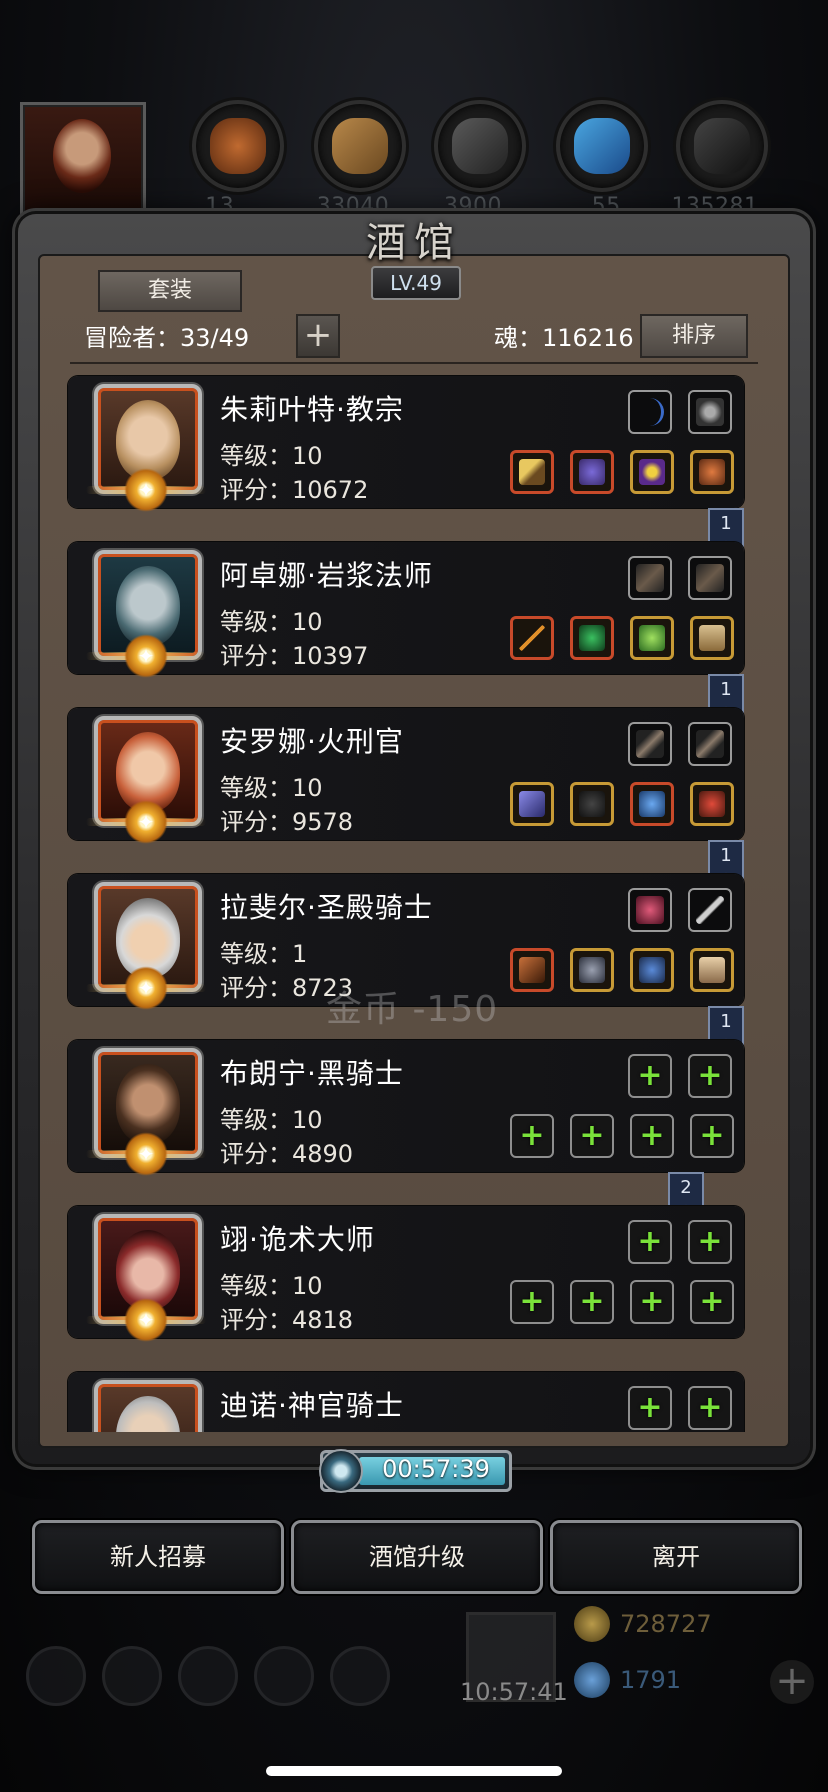 Image resolution: width=828 pixels, height=1792 pixels. What do you see at coordinates (532, 472) in the screenshot?
I see `weapon-slot-hammer-icon` at bounding box center [532, 472].